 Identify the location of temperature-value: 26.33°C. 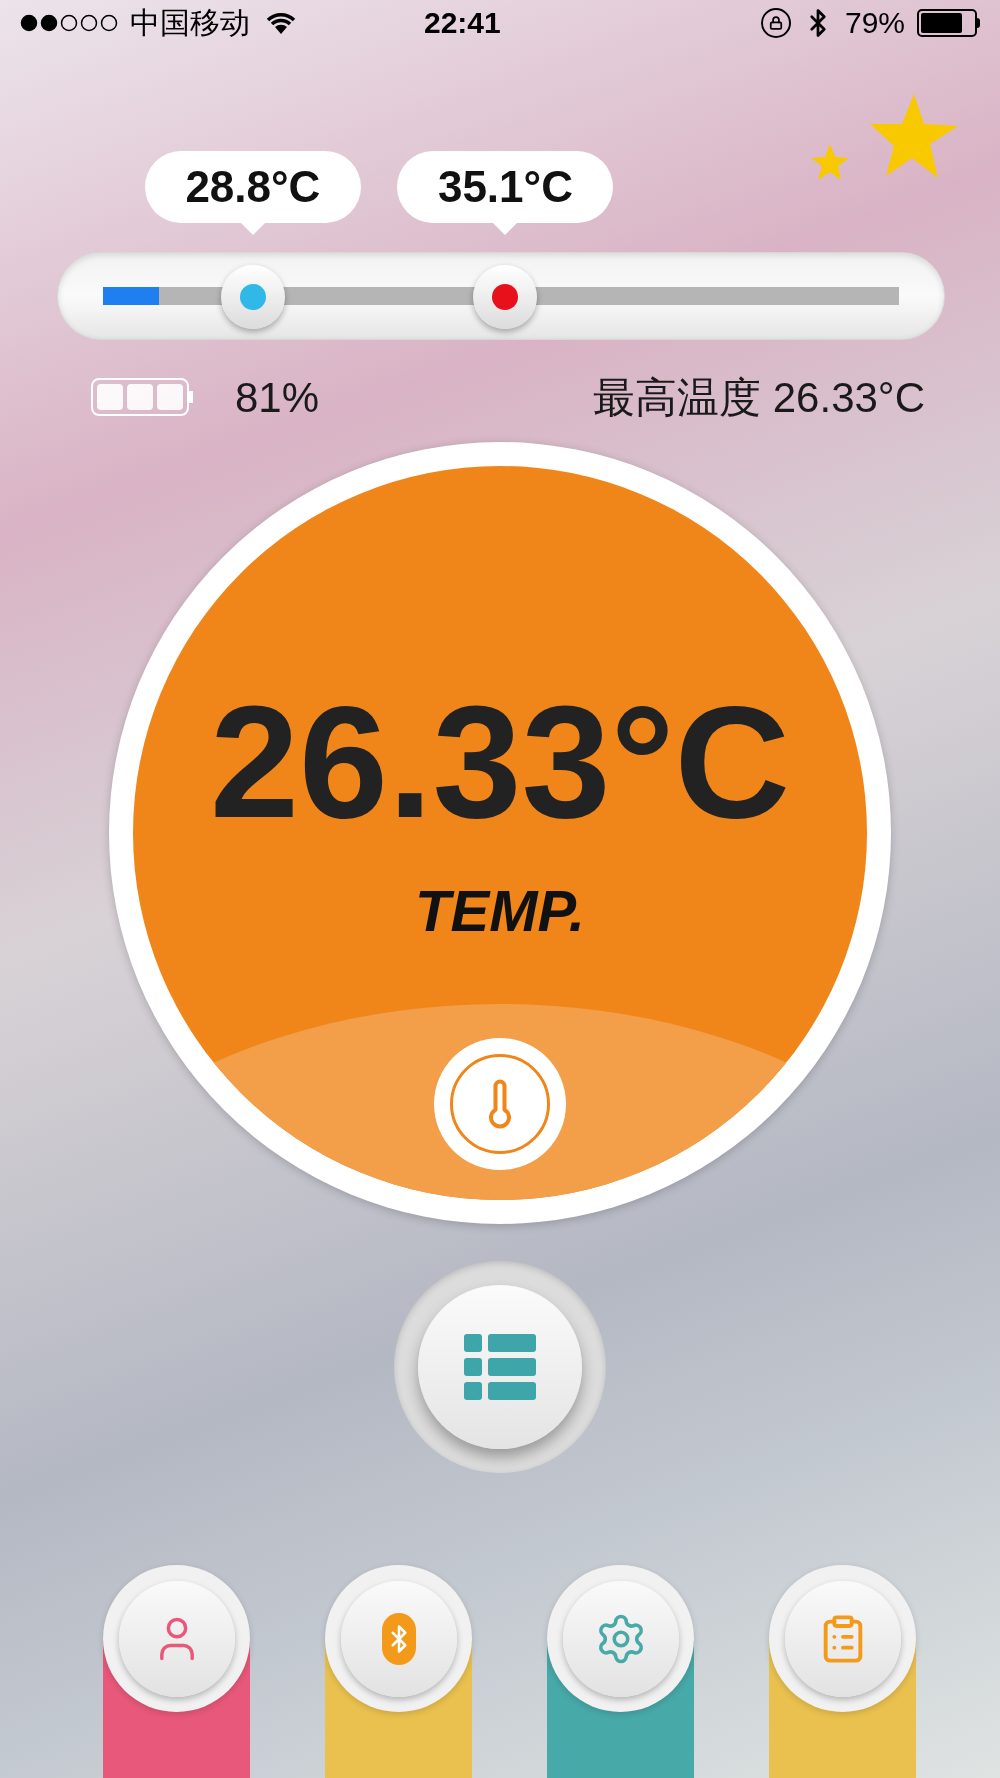
(500, 762).